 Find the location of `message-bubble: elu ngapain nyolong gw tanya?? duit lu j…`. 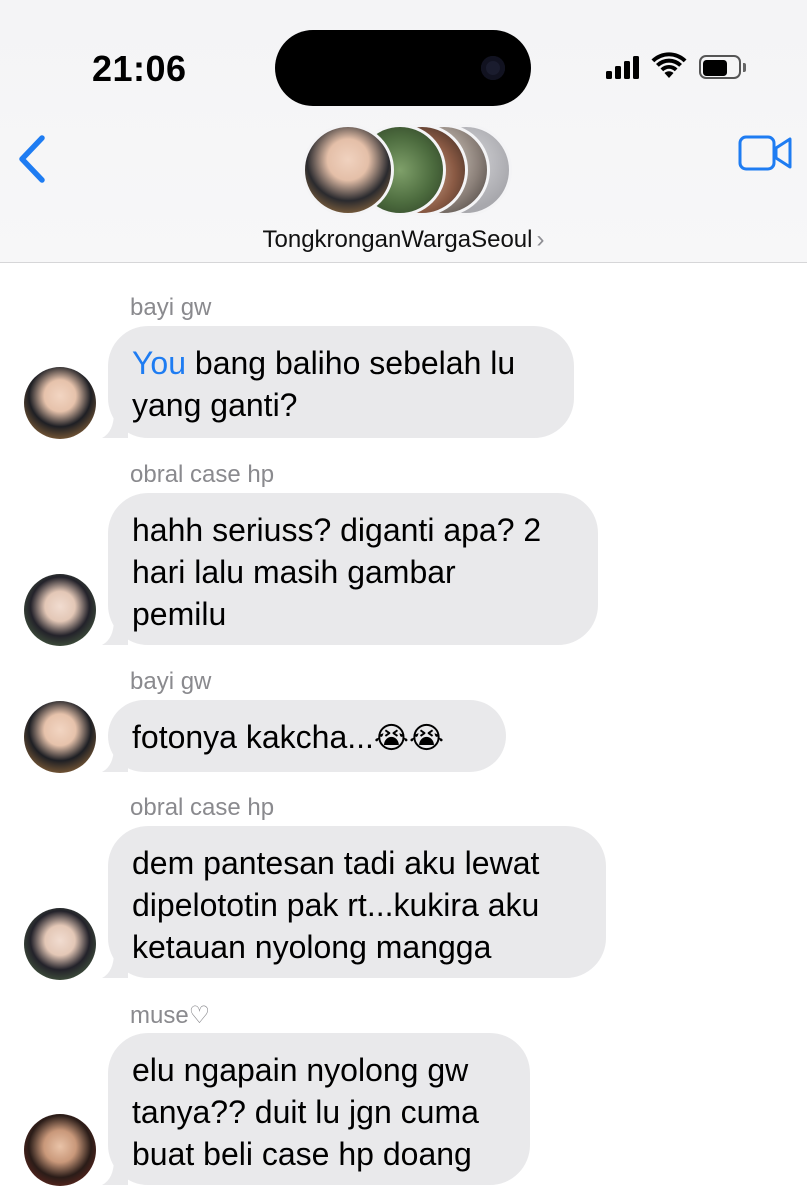

message-bubble: elu ngapain nyolong gw tanya?? duit lu j… is located at coordinates (316, 1109).